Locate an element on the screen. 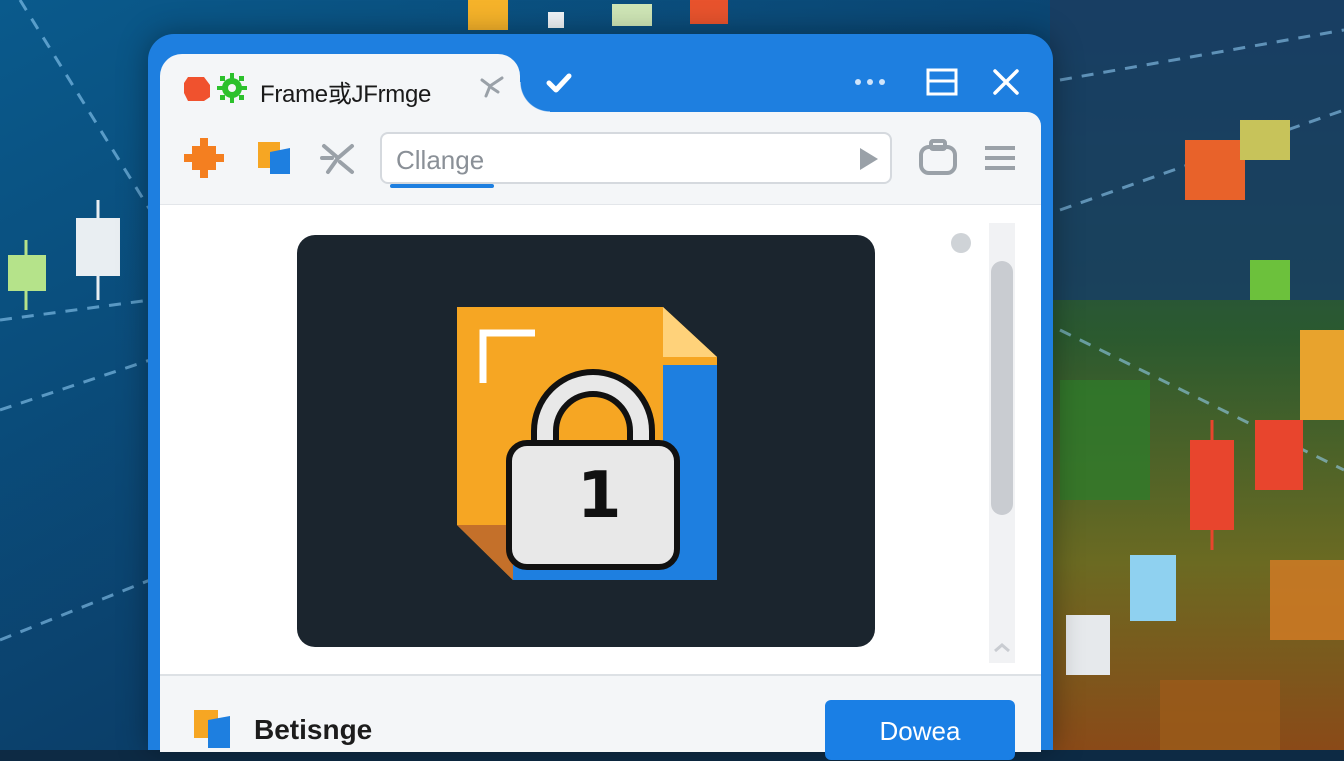 The image size is (1344, 761). scroll-indicator-dot is located at coordinates (961, 243).